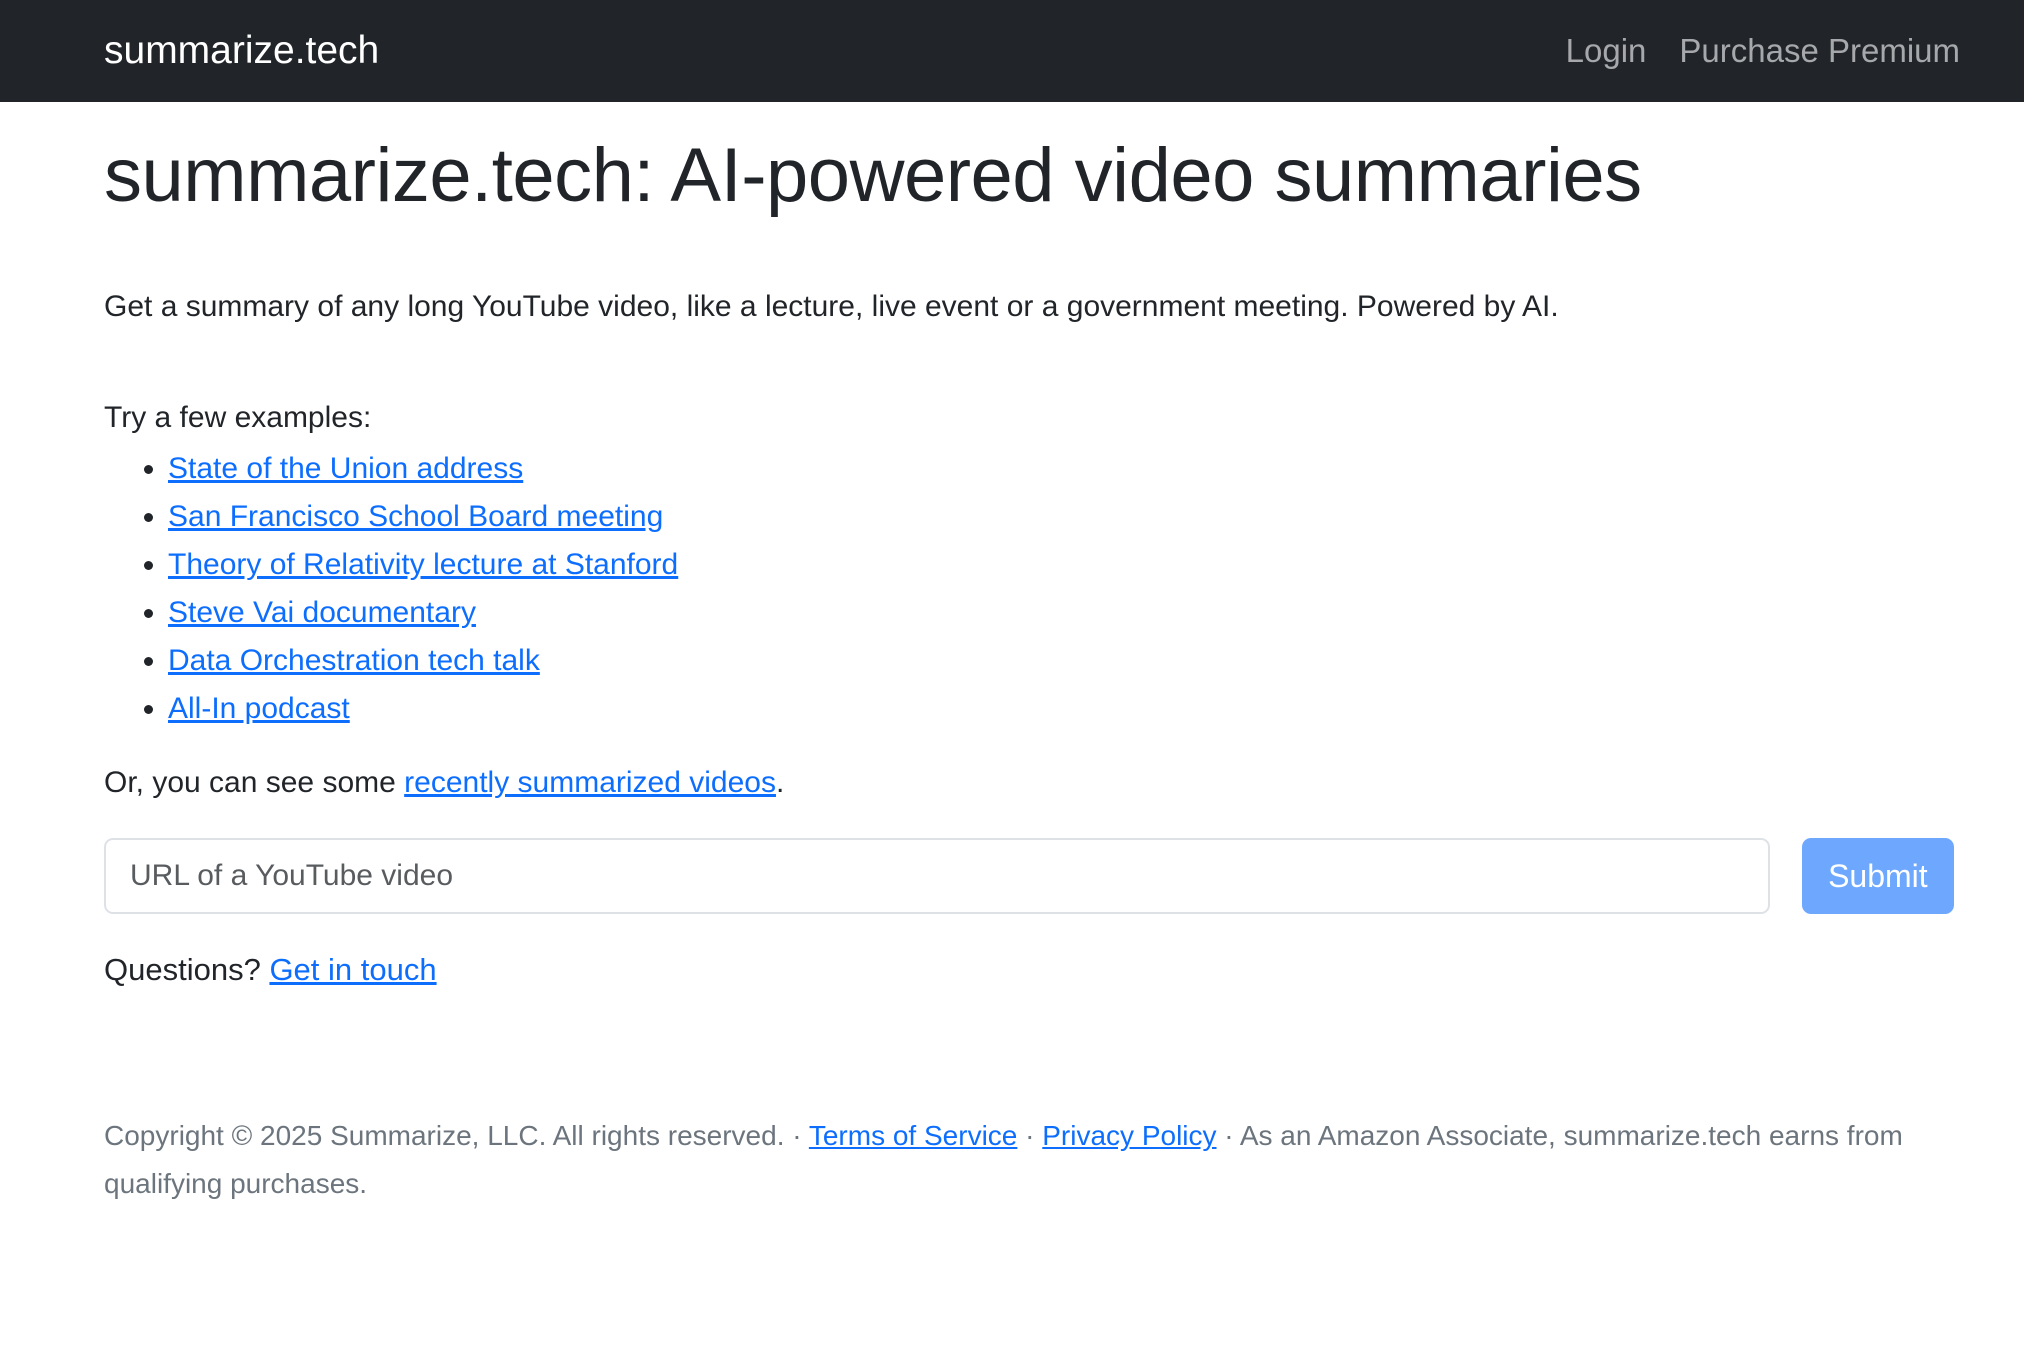  What do you see at coordinates (322, 612) in the screenshot?
I see `example-link-steve-vai: Steve Vai documentary` at bounding box center [322, 612].